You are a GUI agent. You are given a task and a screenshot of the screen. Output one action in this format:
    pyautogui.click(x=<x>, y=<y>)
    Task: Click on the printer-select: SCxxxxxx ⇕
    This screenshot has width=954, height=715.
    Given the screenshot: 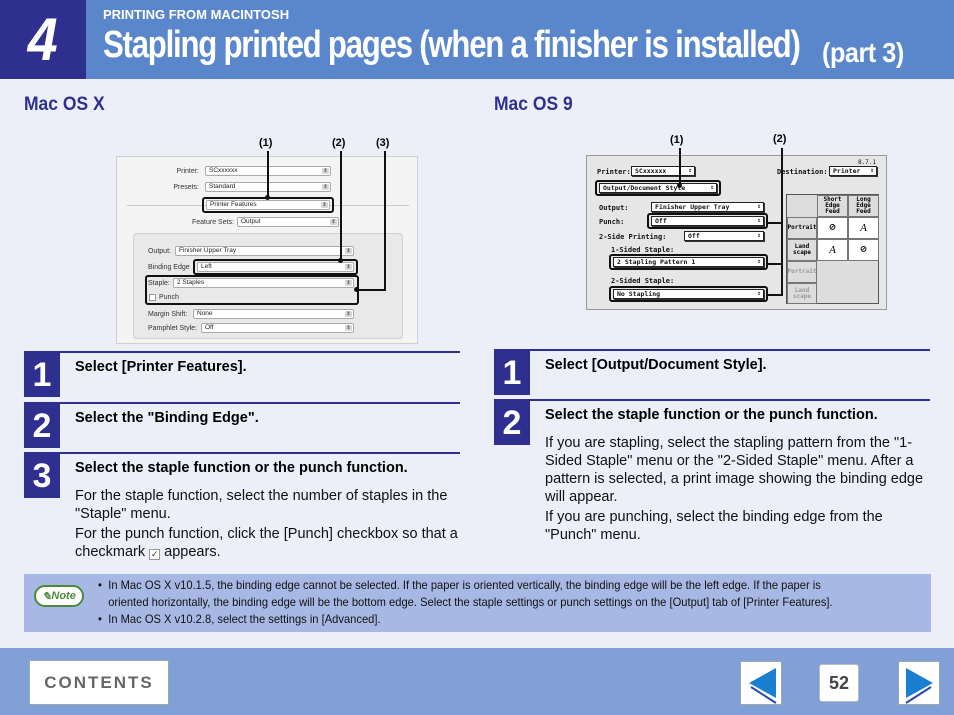 What is the action you would take?
    pyautogui.click(x=663, y=171)
    